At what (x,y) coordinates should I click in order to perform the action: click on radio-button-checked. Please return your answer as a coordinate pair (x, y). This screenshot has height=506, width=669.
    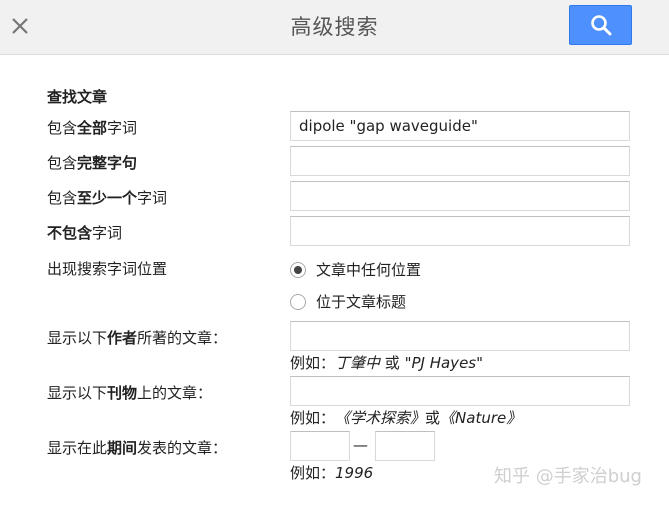
    Looking at the image, I should click on (298, 269).